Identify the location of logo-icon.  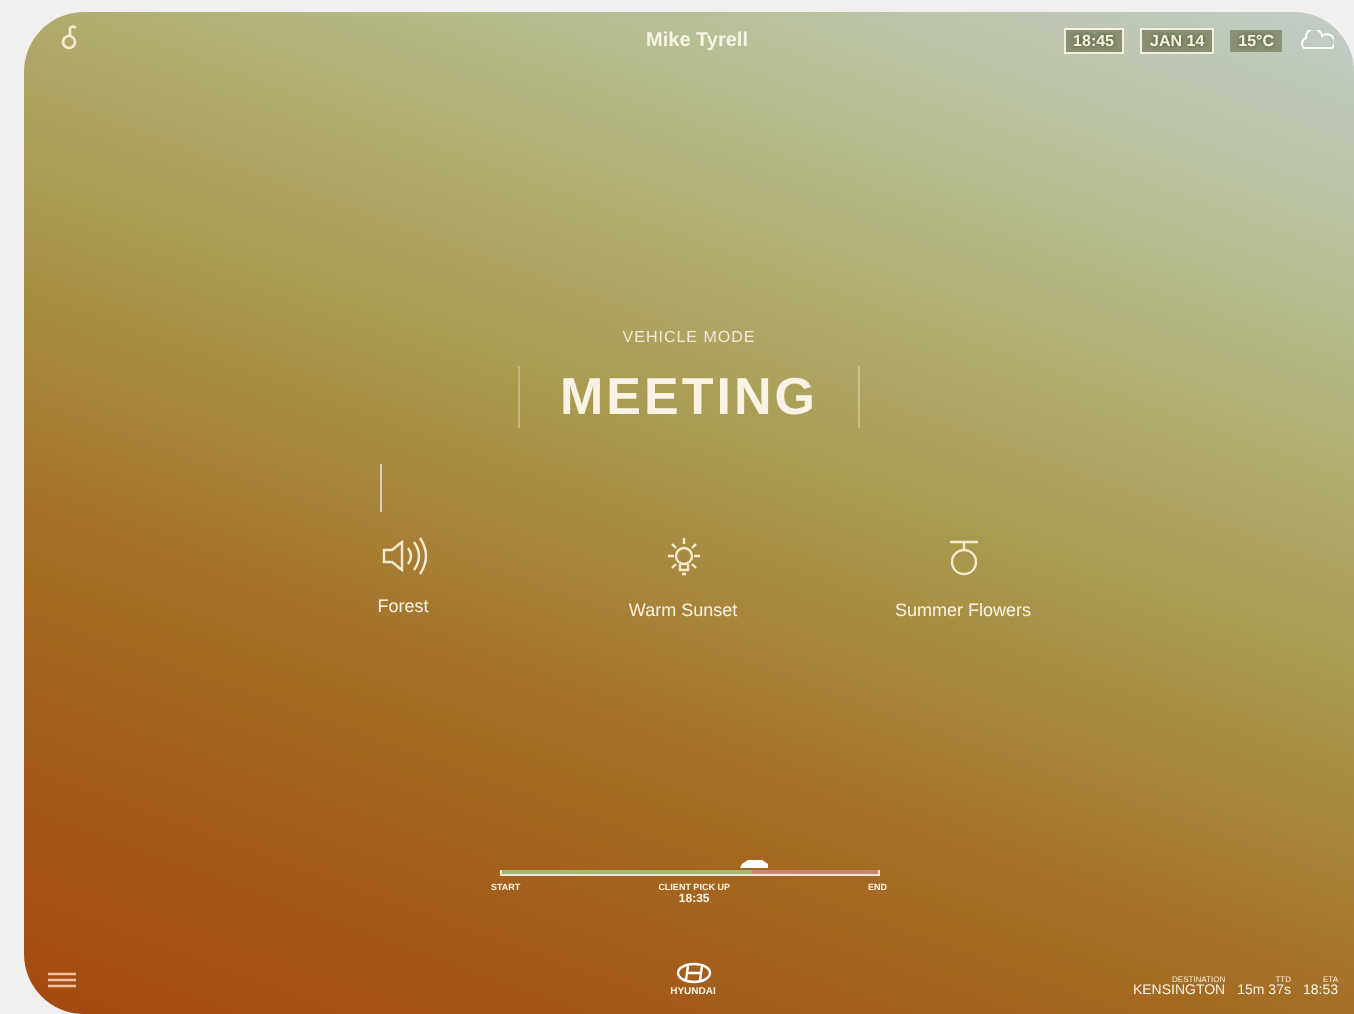
(693, 973).